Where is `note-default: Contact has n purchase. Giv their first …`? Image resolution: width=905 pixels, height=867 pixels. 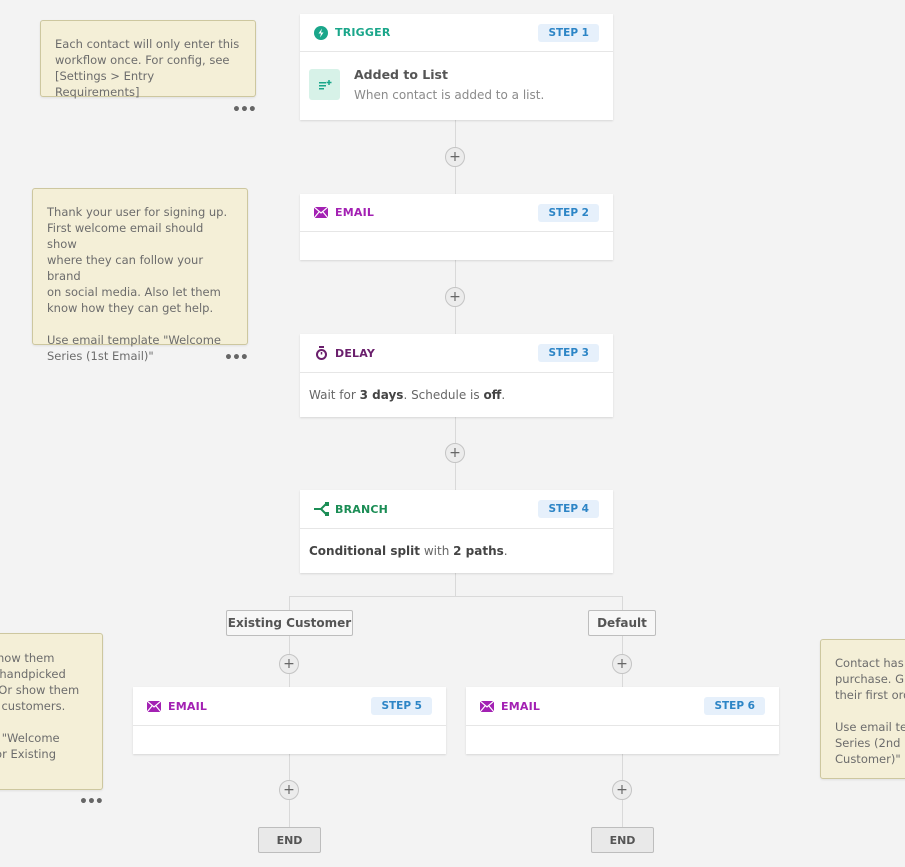
note-default: Contact has n purchase. Giv their first … is located at coordinates (862, 709).